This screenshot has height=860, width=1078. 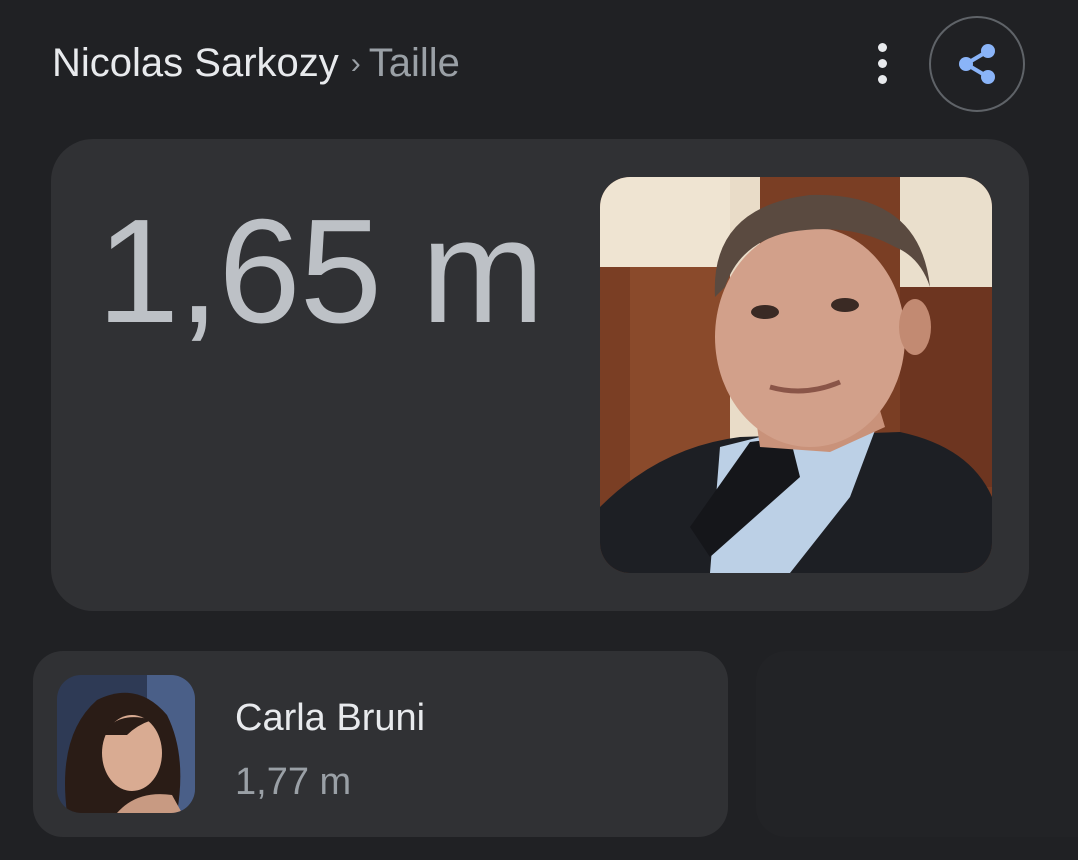 I want to click on related-person-card: Carla Bruni 1,77 m, so click(x=380, y=744).